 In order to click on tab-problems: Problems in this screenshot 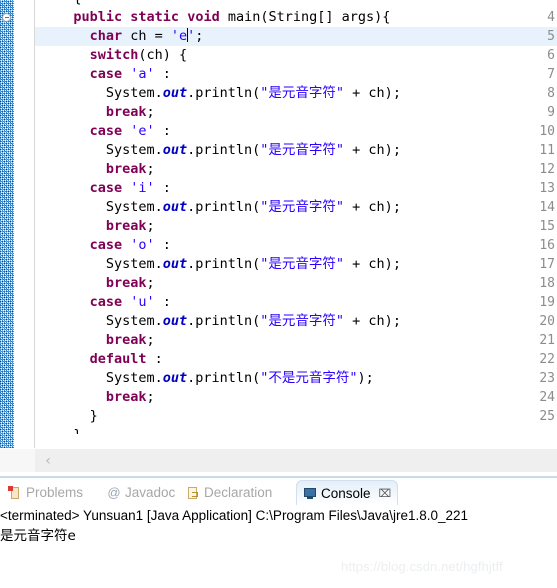, I will do `click(45, 492)`.